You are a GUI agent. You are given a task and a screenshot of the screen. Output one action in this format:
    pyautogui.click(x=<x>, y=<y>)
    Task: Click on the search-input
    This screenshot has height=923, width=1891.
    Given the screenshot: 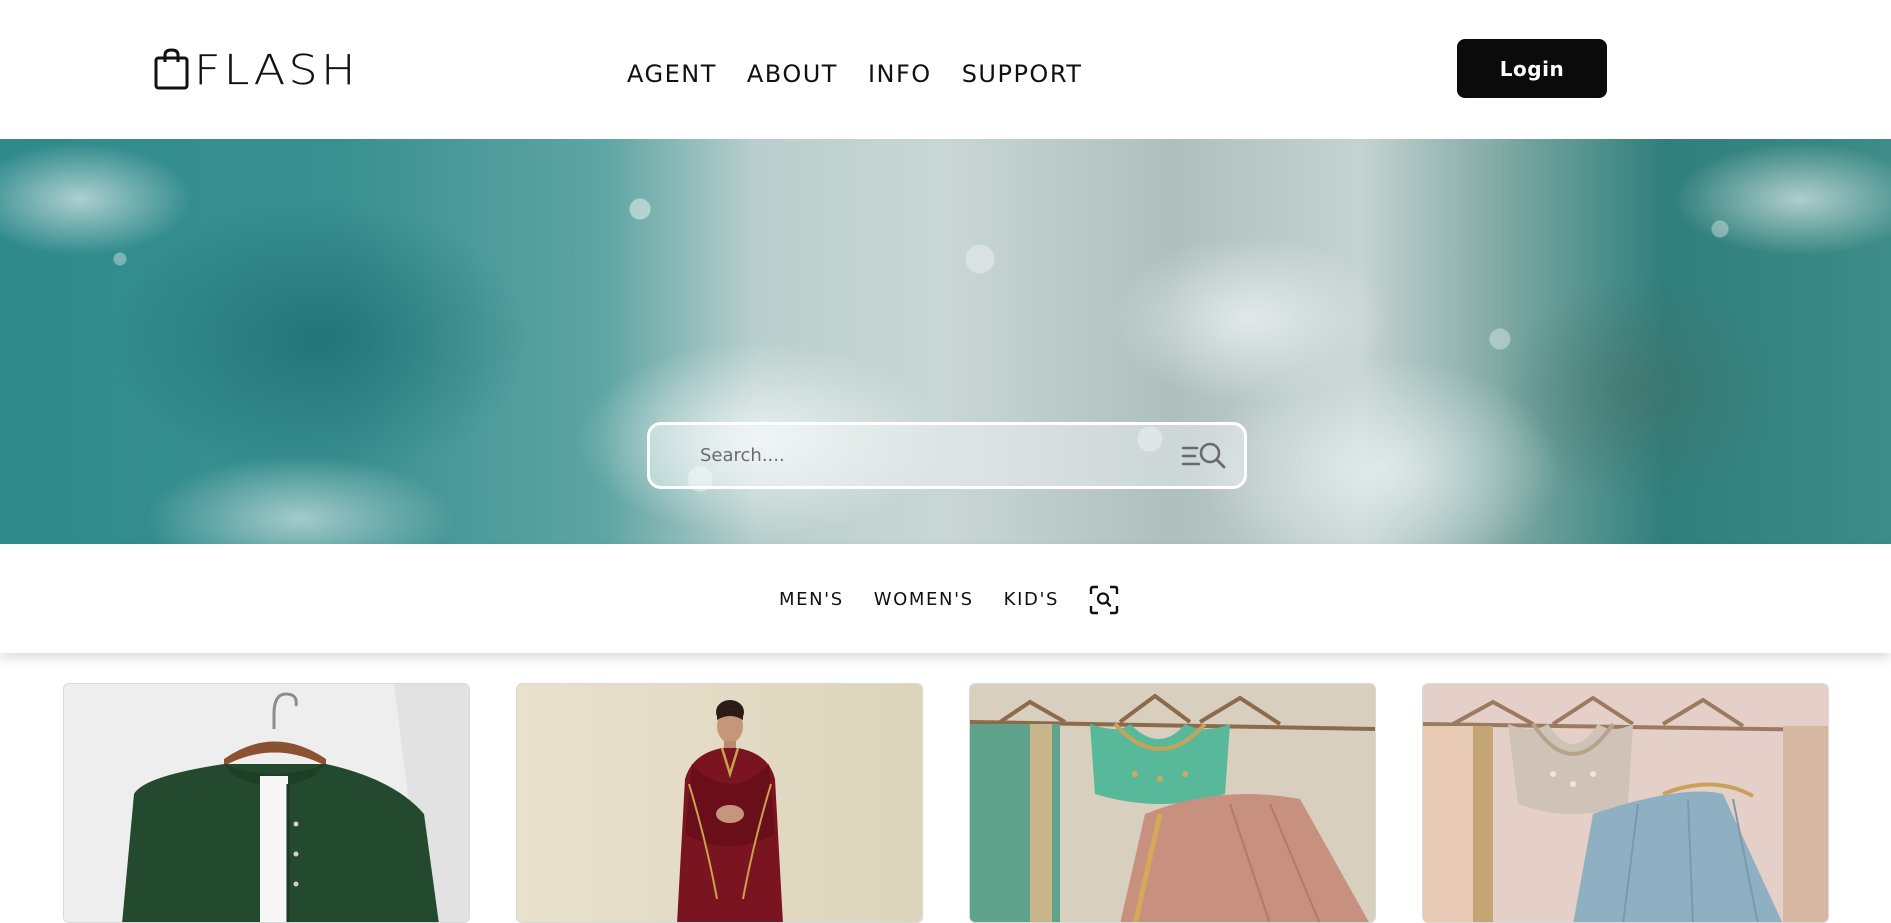 What is the action you would take?
    pyautogui.click(x=914, y=455)
    